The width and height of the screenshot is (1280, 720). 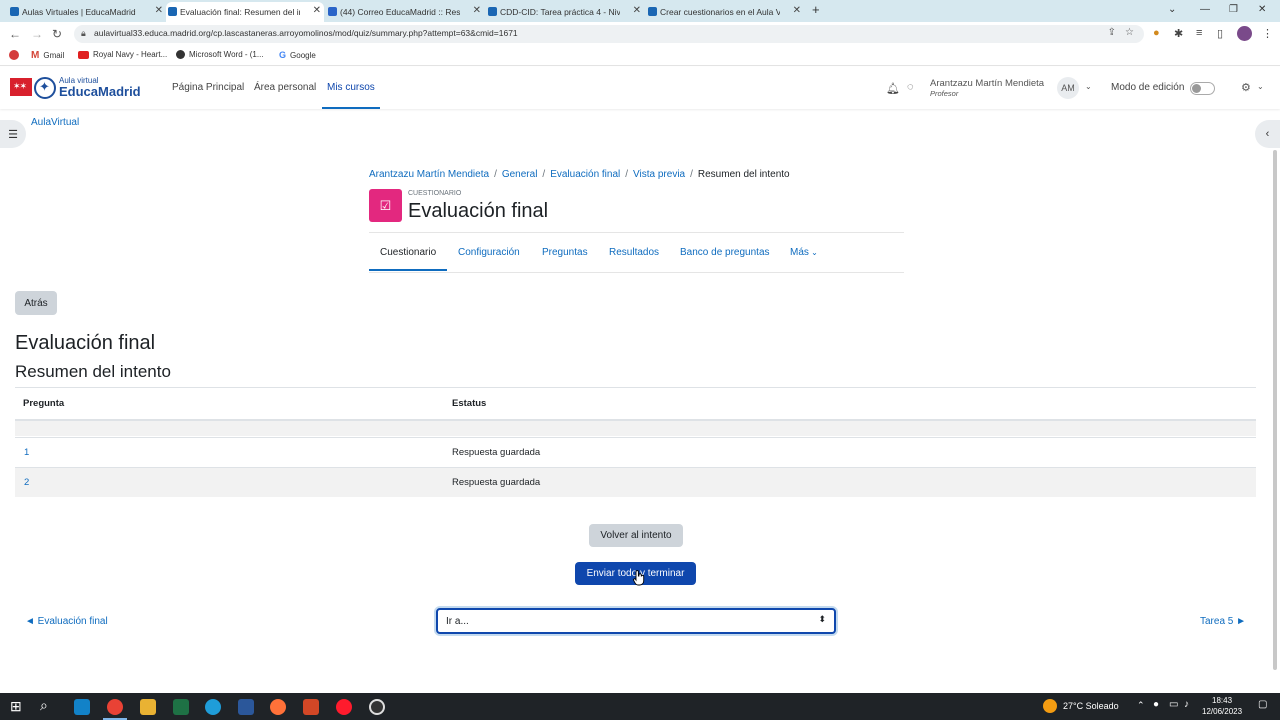 What do you see at coordinates (83, 33) in the screenshot?
I see `lock-icon: 🔒︎` at bounding box center [83, 33].